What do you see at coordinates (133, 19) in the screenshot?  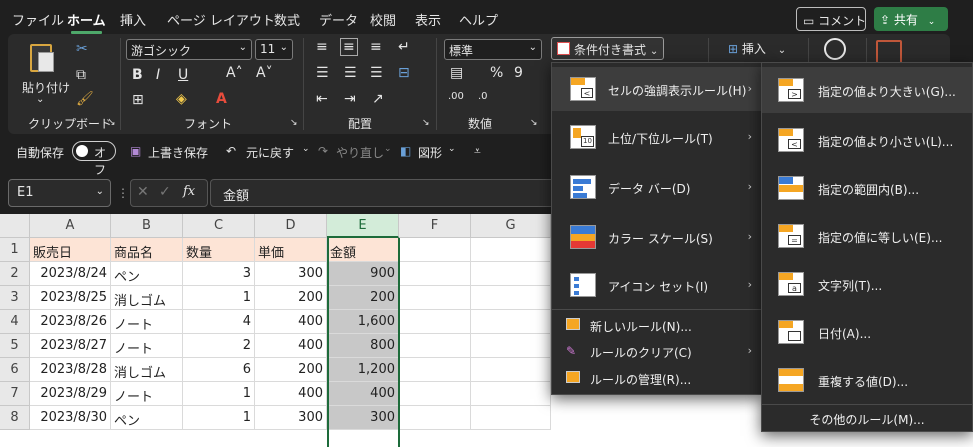 I see `tab-insert: 挿入` at bounding box center [133, 19].